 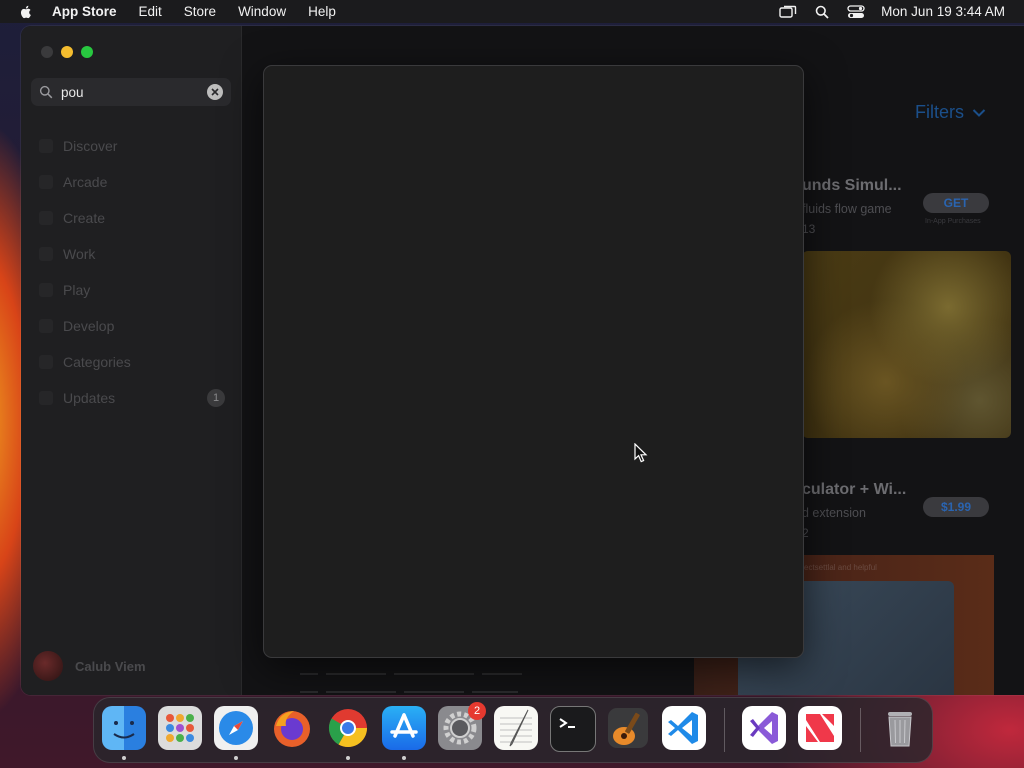 What do you see at coordinates (131, 146) in the screenshot?
I see `sidebar-item-discover: Discover` at bounding box center [131, 146].